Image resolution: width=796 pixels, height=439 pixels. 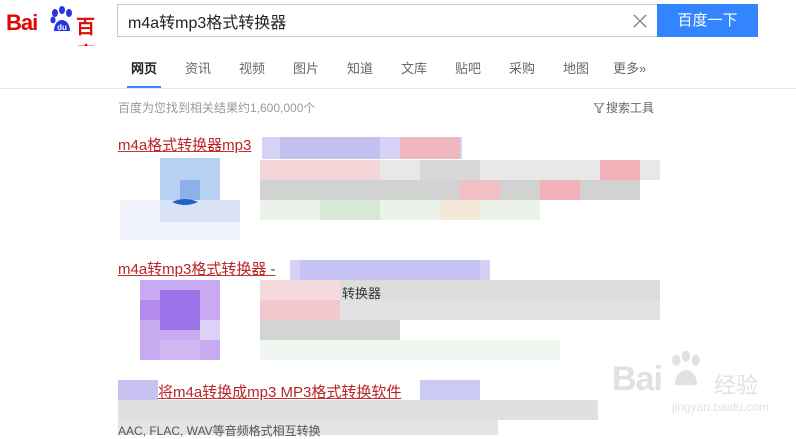 I want to click on result-count: 百度为您找到相关结果约1,600,000个, so click(x=217, y=108).